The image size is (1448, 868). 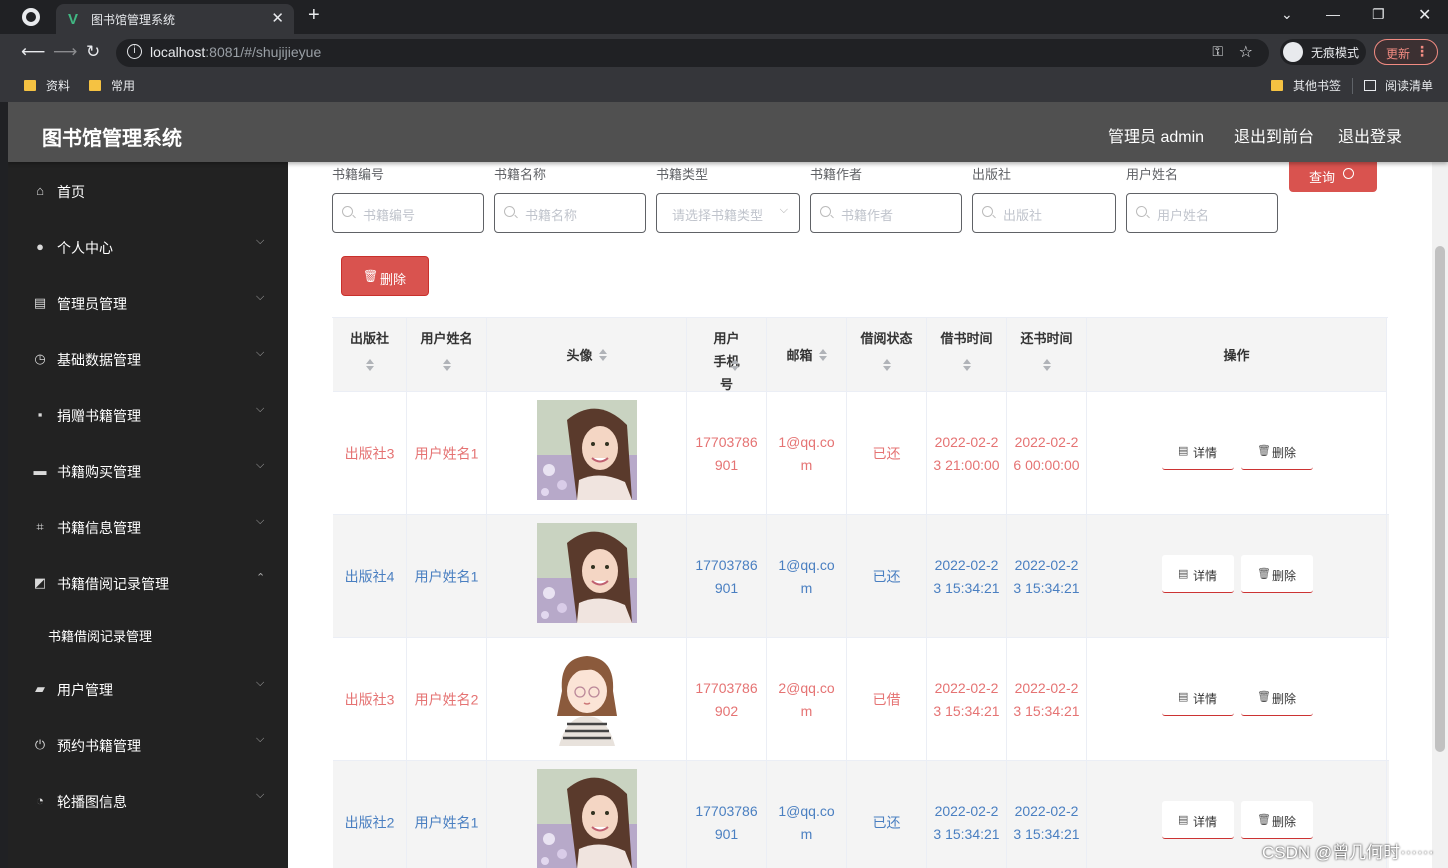 What do you see at coordinates (148, 190) in the screenshot?
I see `sidebar-item: ⌂ 首页` at bounding box center [148, 190].